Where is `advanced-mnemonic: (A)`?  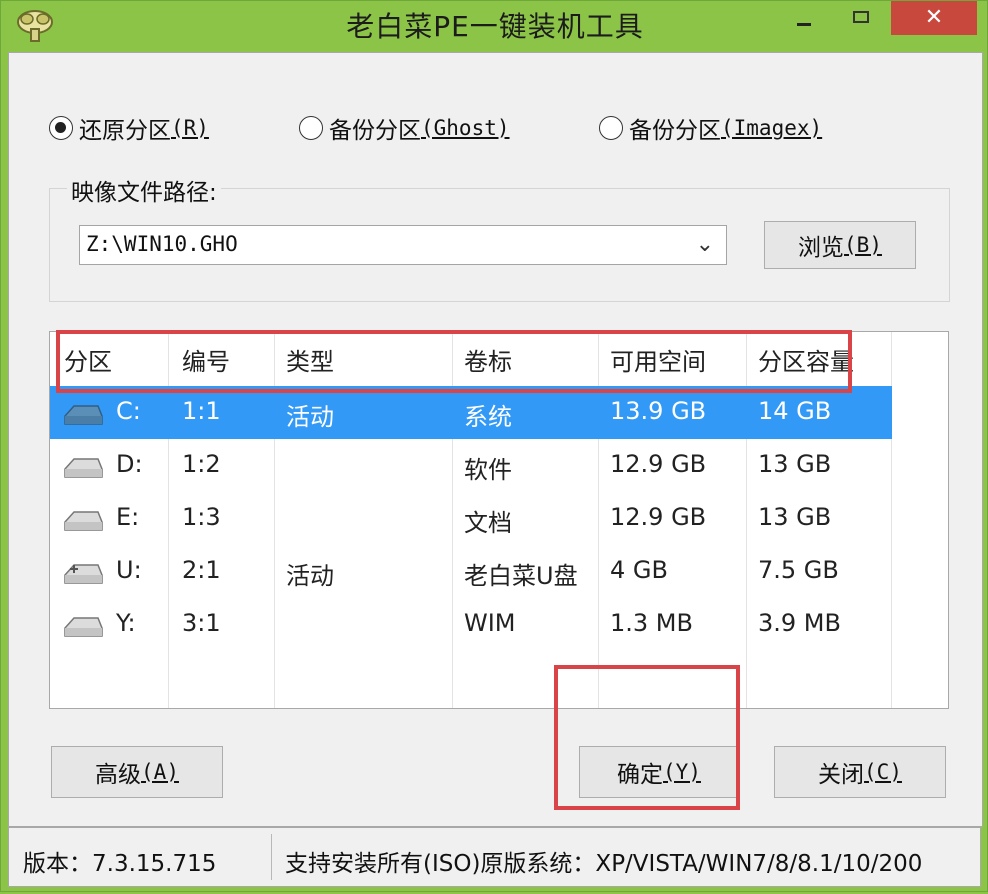 advanced-mnemonic: (A) is located at coordinates (160, 772).